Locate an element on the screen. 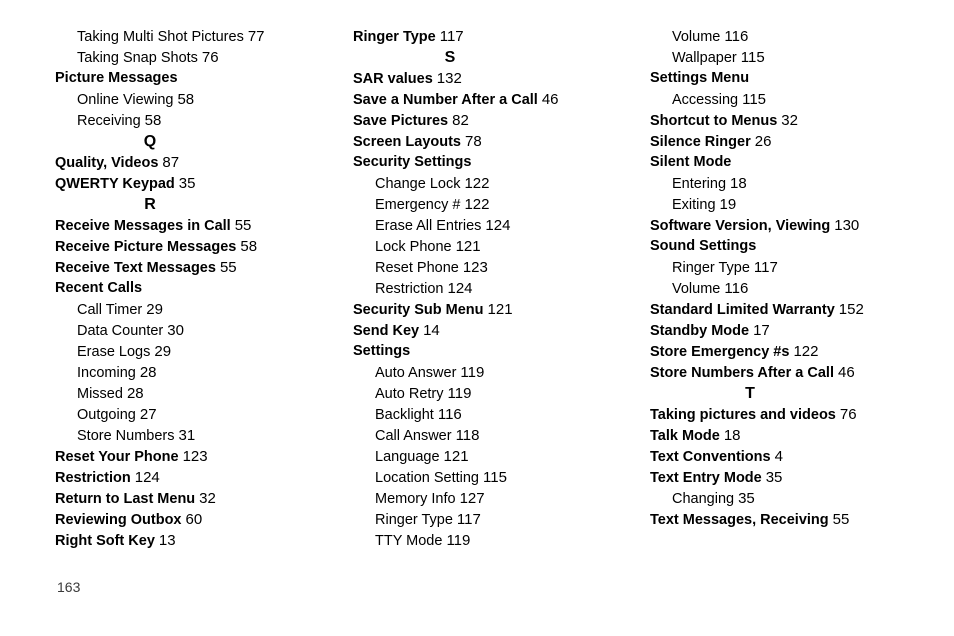  index-subentry: Changing 35 is located at coordinates (802, 498).